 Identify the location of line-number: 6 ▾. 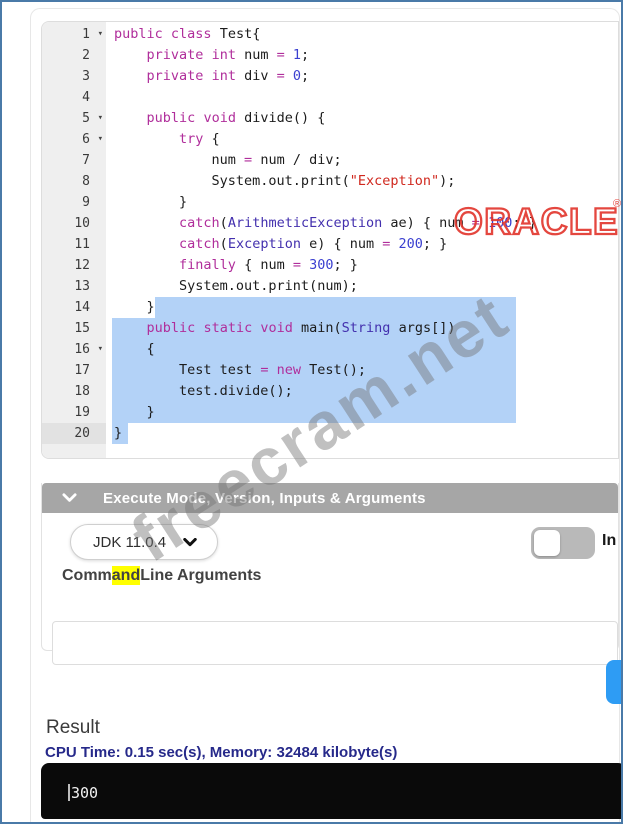
(74, 139).